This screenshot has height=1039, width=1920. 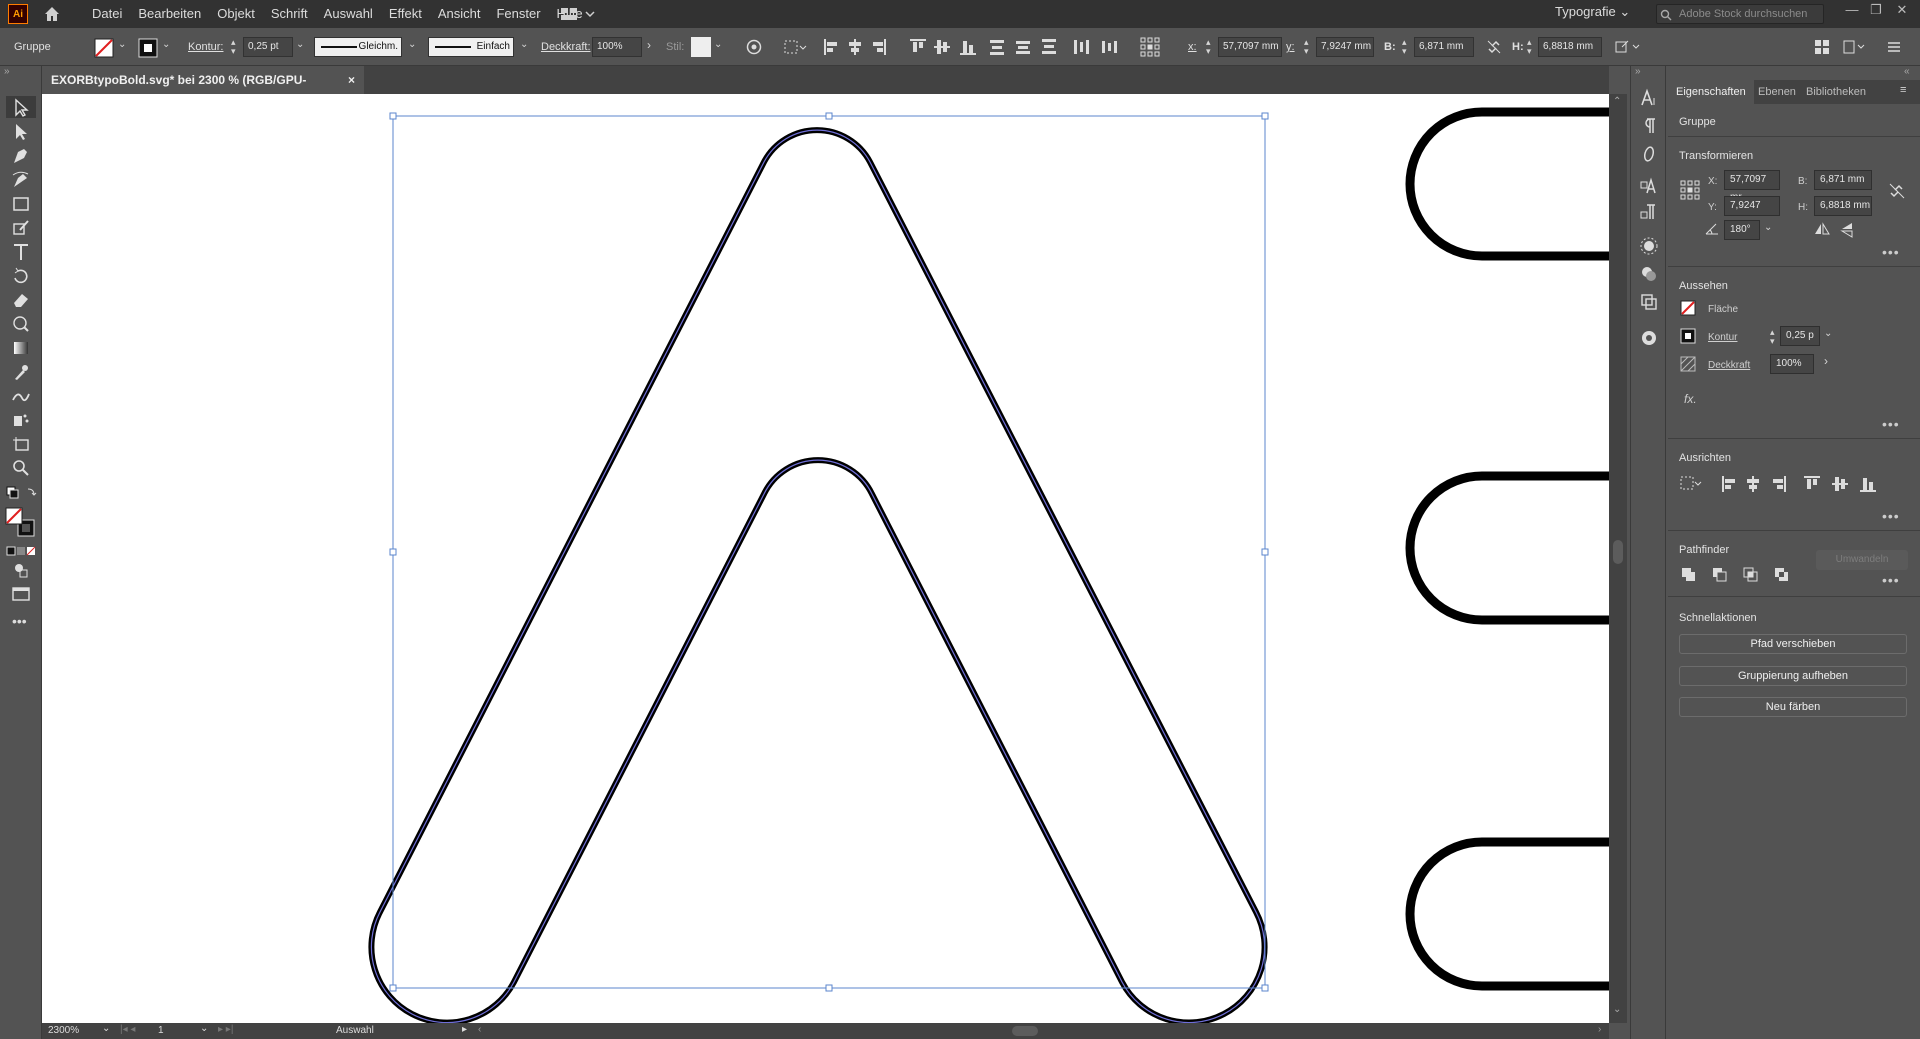 What do you see at coordinates (1711, 92) in the screenshot?
I see `tab-eigenschaften: Eigenschaften` at bounding box center [1711, 92].